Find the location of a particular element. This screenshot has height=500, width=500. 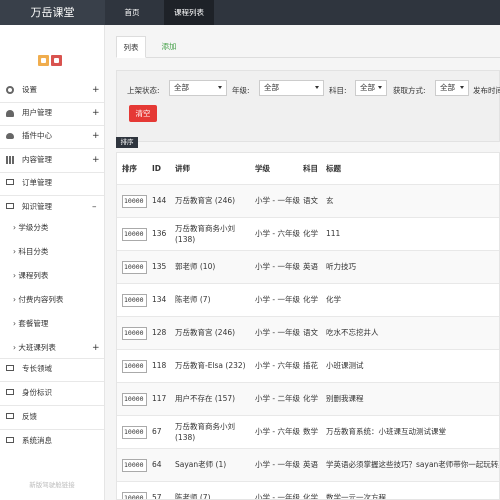

title-cell: 111 is located at coordinates (412, 234).